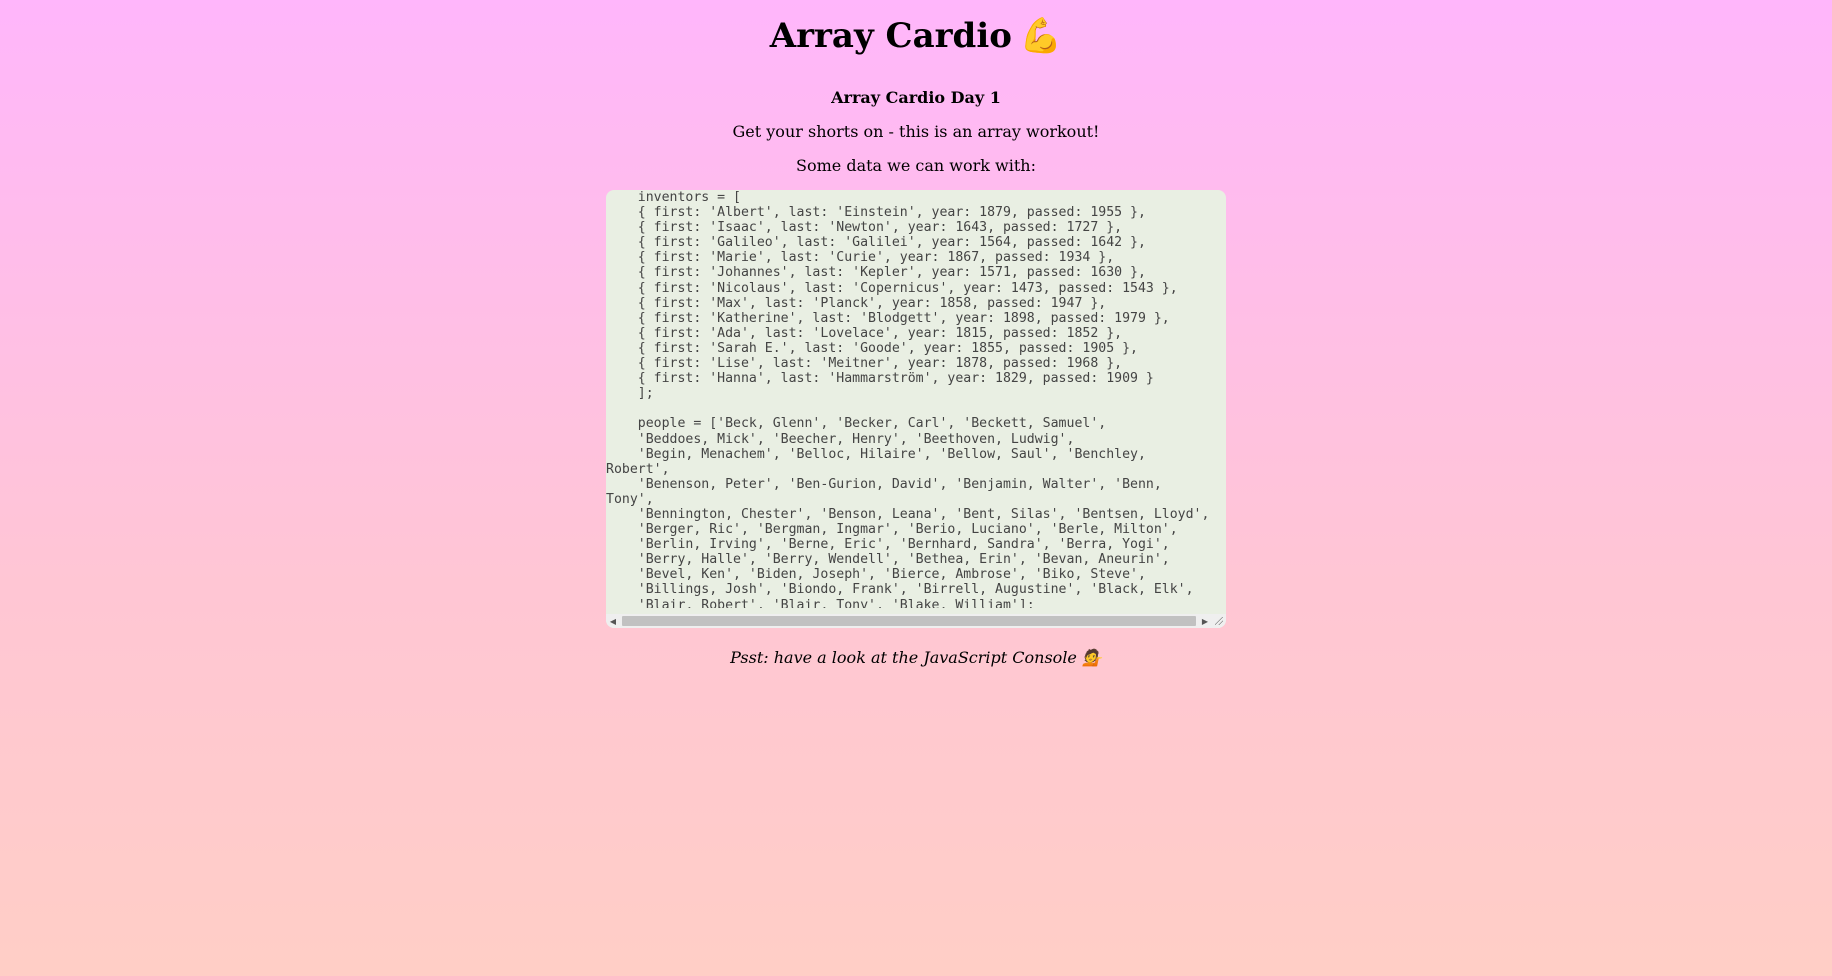 The width and height of the screenshot is (1832, 976). I want to click on horizontal-scrollbar: ◀ ▶, so click(909, 621).